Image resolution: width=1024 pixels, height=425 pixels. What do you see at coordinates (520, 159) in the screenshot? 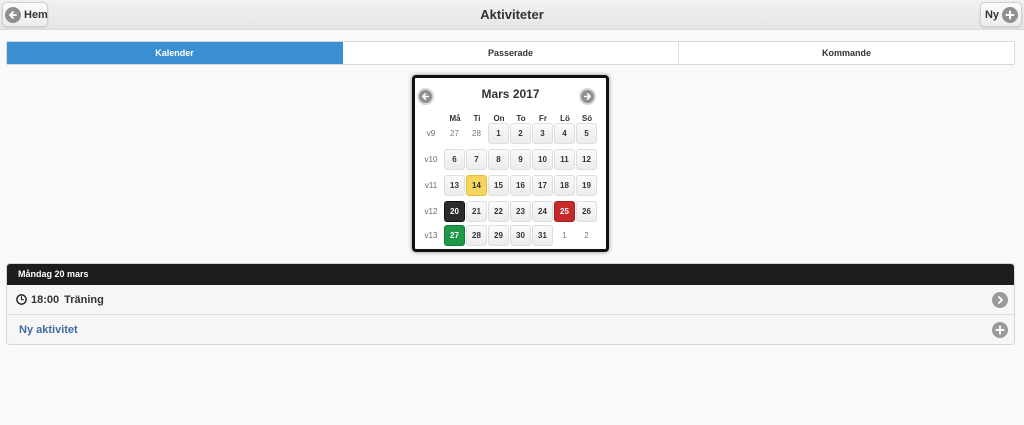
I see `calendar-day: 9` at bounding box center [520, 159].